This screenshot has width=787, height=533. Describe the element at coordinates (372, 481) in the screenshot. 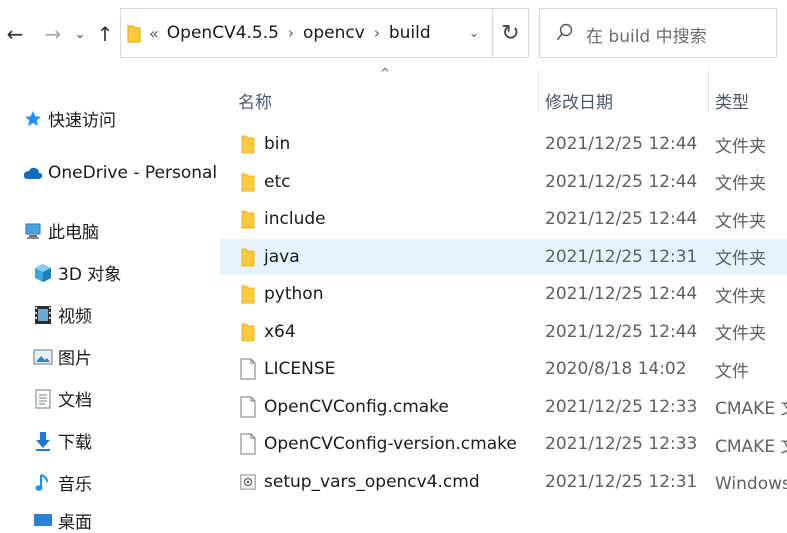

I see `file-name: setup_vars_opencv4.cmd` at that location.